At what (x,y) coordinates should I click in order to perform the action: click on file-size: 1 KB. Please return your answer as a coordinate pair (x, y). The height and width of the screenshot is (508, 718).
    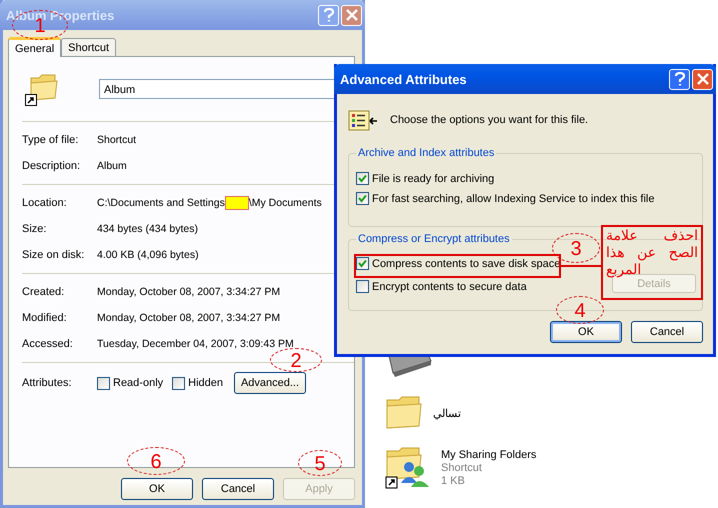
    Looking at the image, I should click on (453, 481).